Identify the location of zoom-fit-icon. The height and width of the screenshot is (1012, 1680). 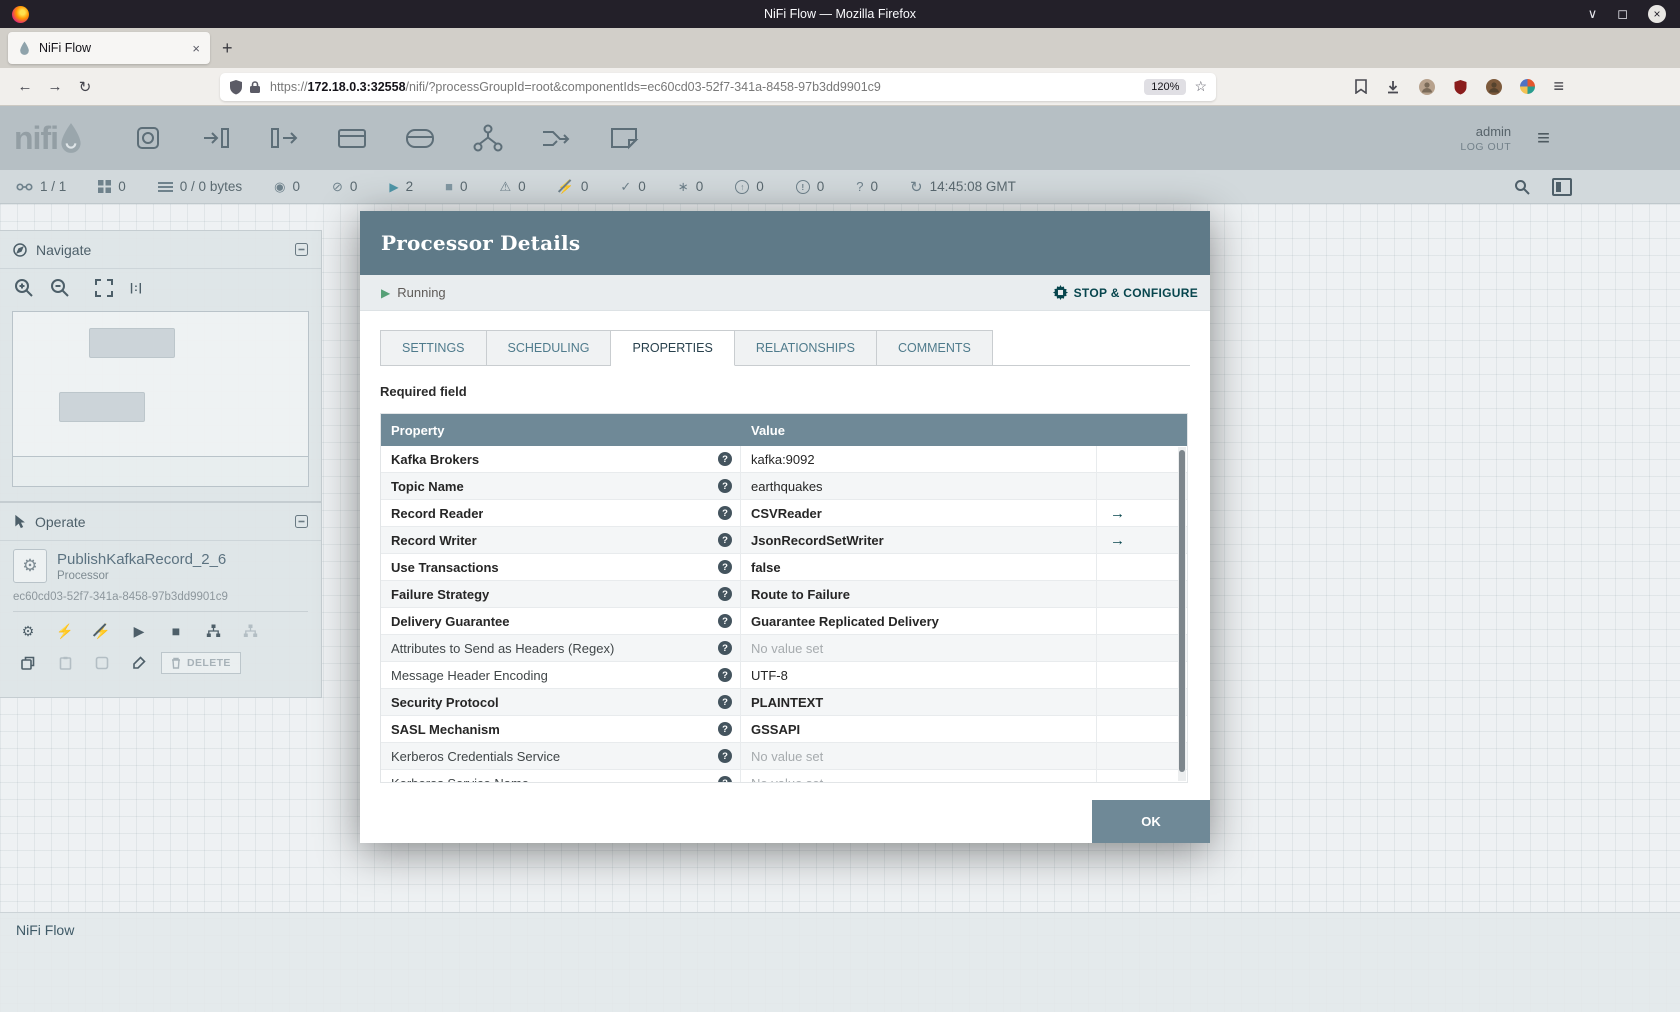
(104, 288).